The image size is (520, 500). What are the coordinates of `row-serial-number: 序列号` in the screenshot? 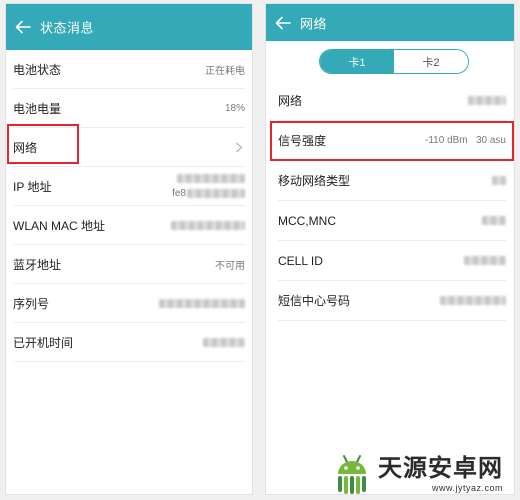 It's located at (129, 303).